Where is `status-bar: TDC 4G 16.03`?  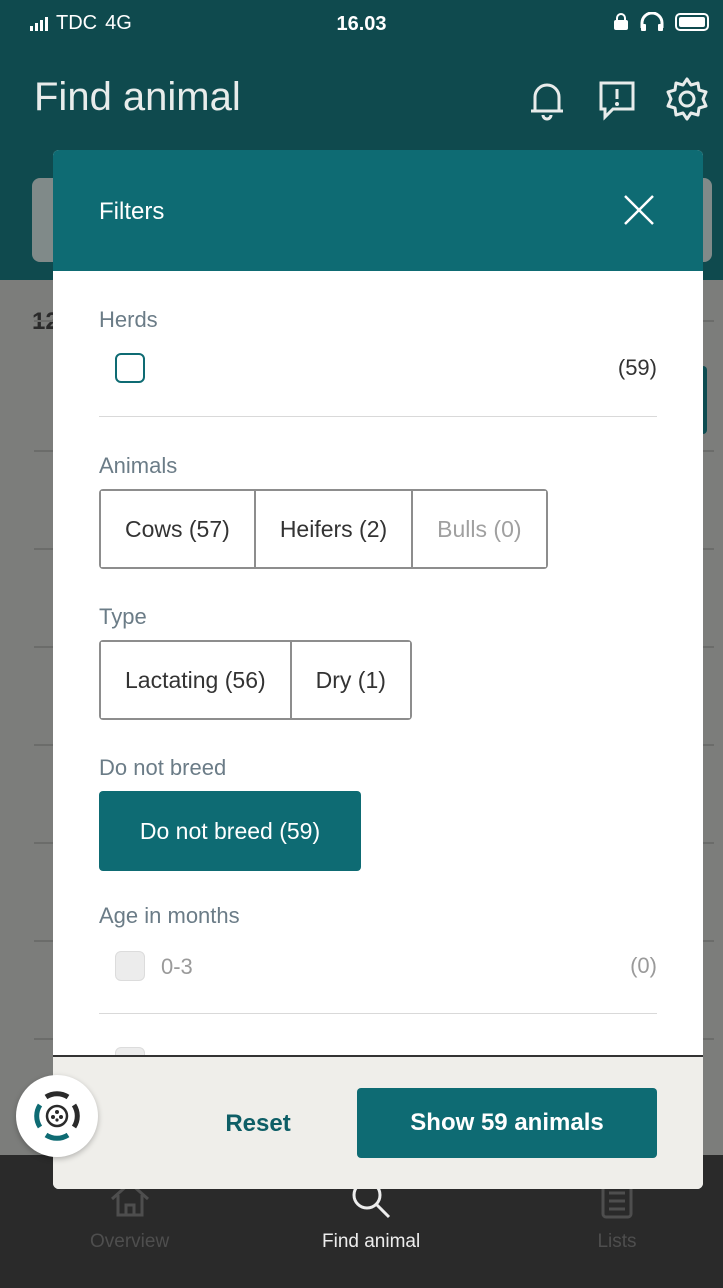
status-bar: TDC 4G 16.03 is located at coordinates (361, 23).